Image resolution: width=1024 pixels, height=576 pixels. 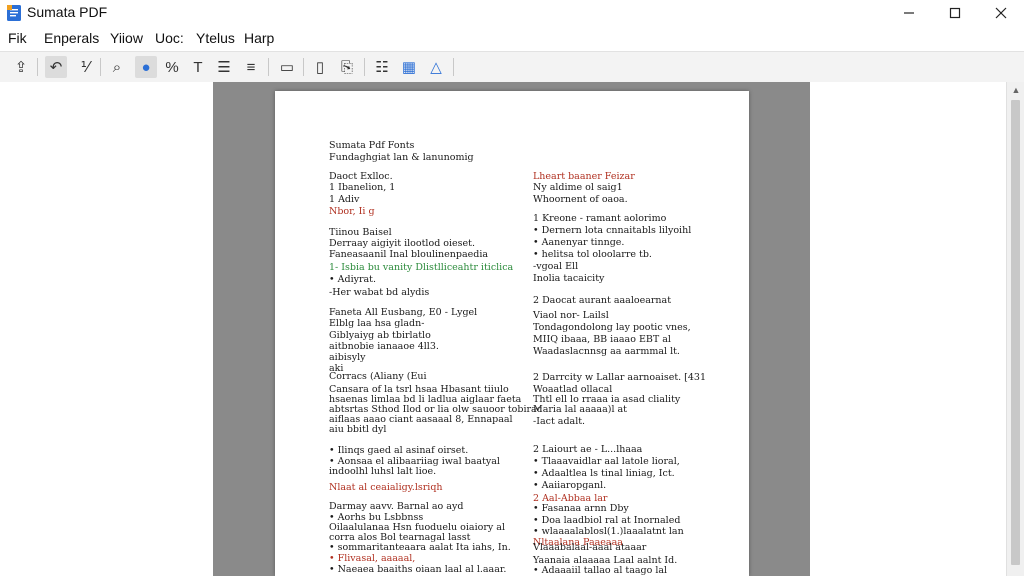 I want to click on open-icon: ⇪, so click(x=21, y=67).